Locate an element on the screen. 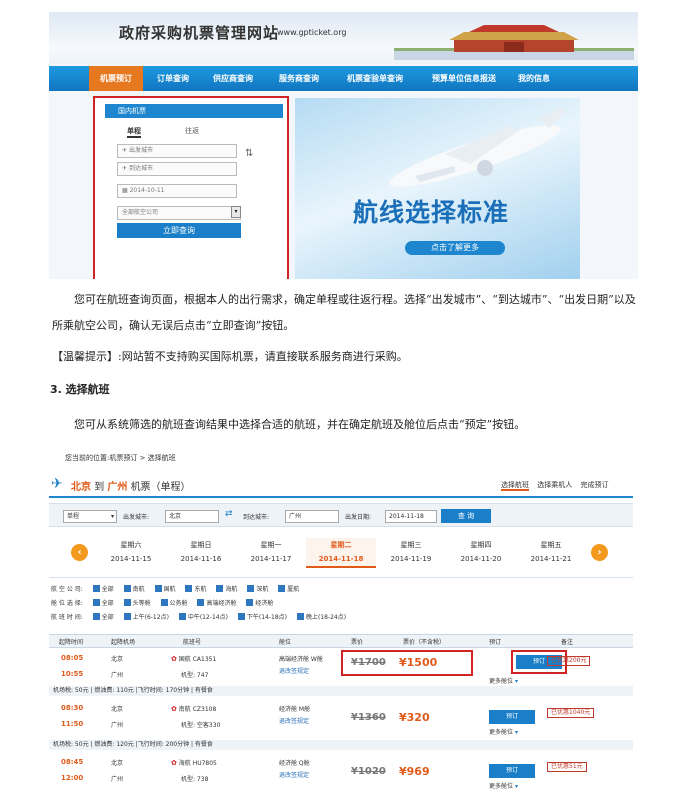 This screenshot has height=807, width=686. flight-info-bar: 机场税: 50元 | 燃油费: 120元 |飞行时间: 200分钟 | 有餐食 is located at coordinates (341, 745).